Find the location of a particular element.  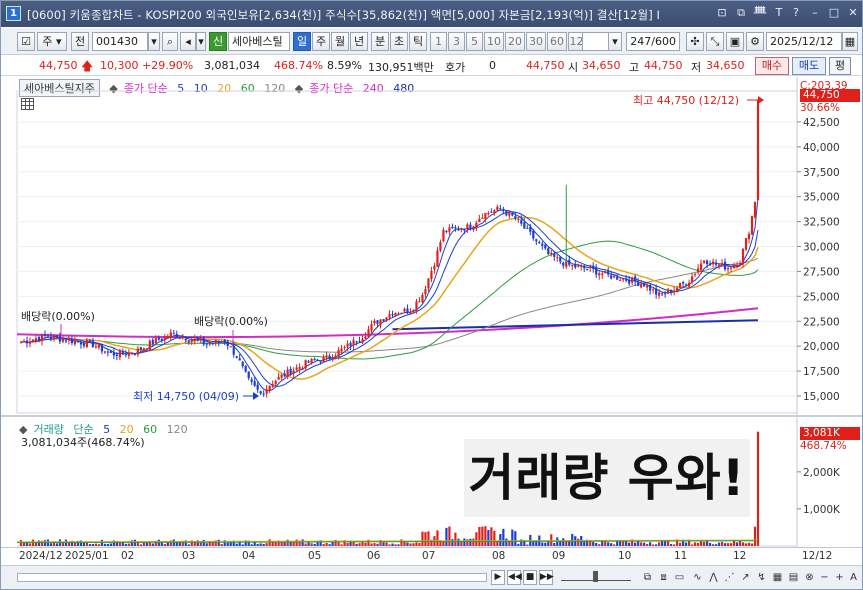

tab-period-second: 초 is located at coordinates (399, 41).